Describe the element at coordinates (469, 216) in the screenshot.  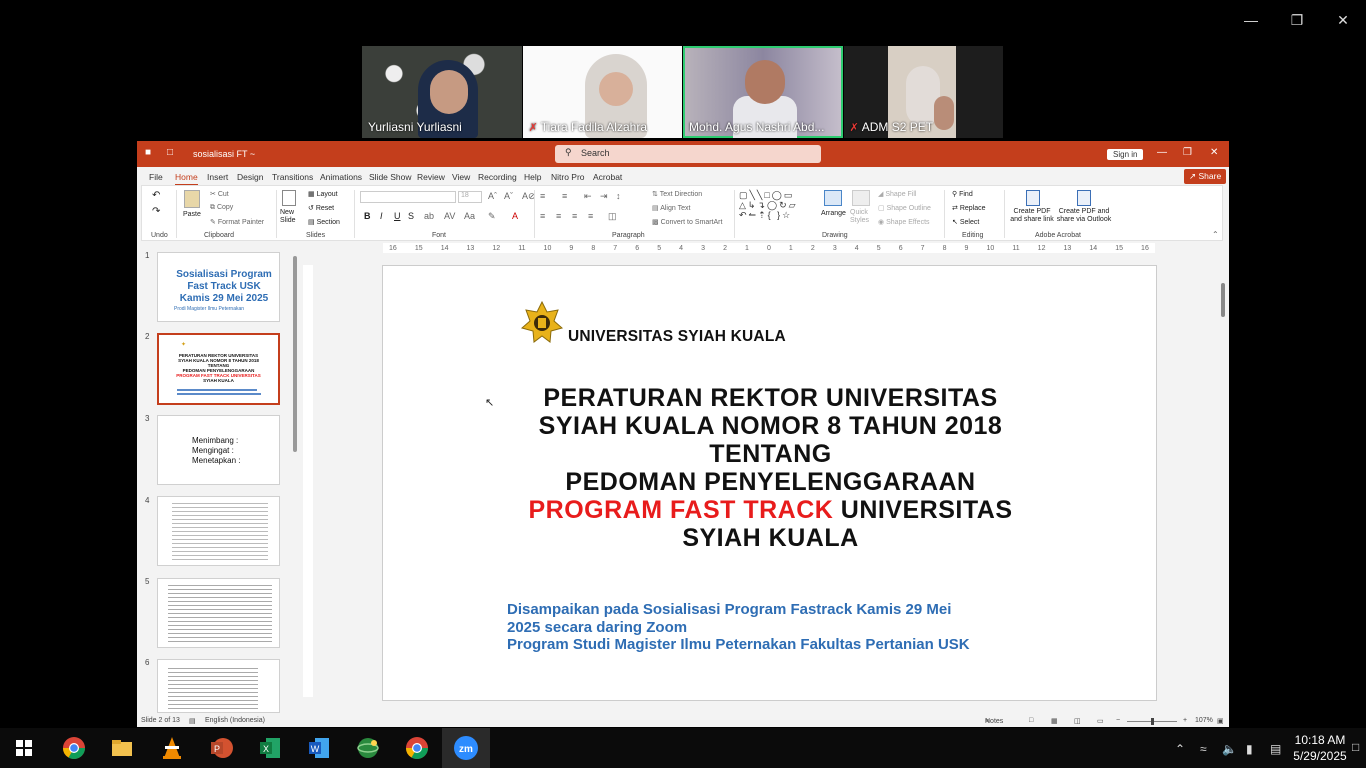
I see `change-case-icon: Aa` at that location.